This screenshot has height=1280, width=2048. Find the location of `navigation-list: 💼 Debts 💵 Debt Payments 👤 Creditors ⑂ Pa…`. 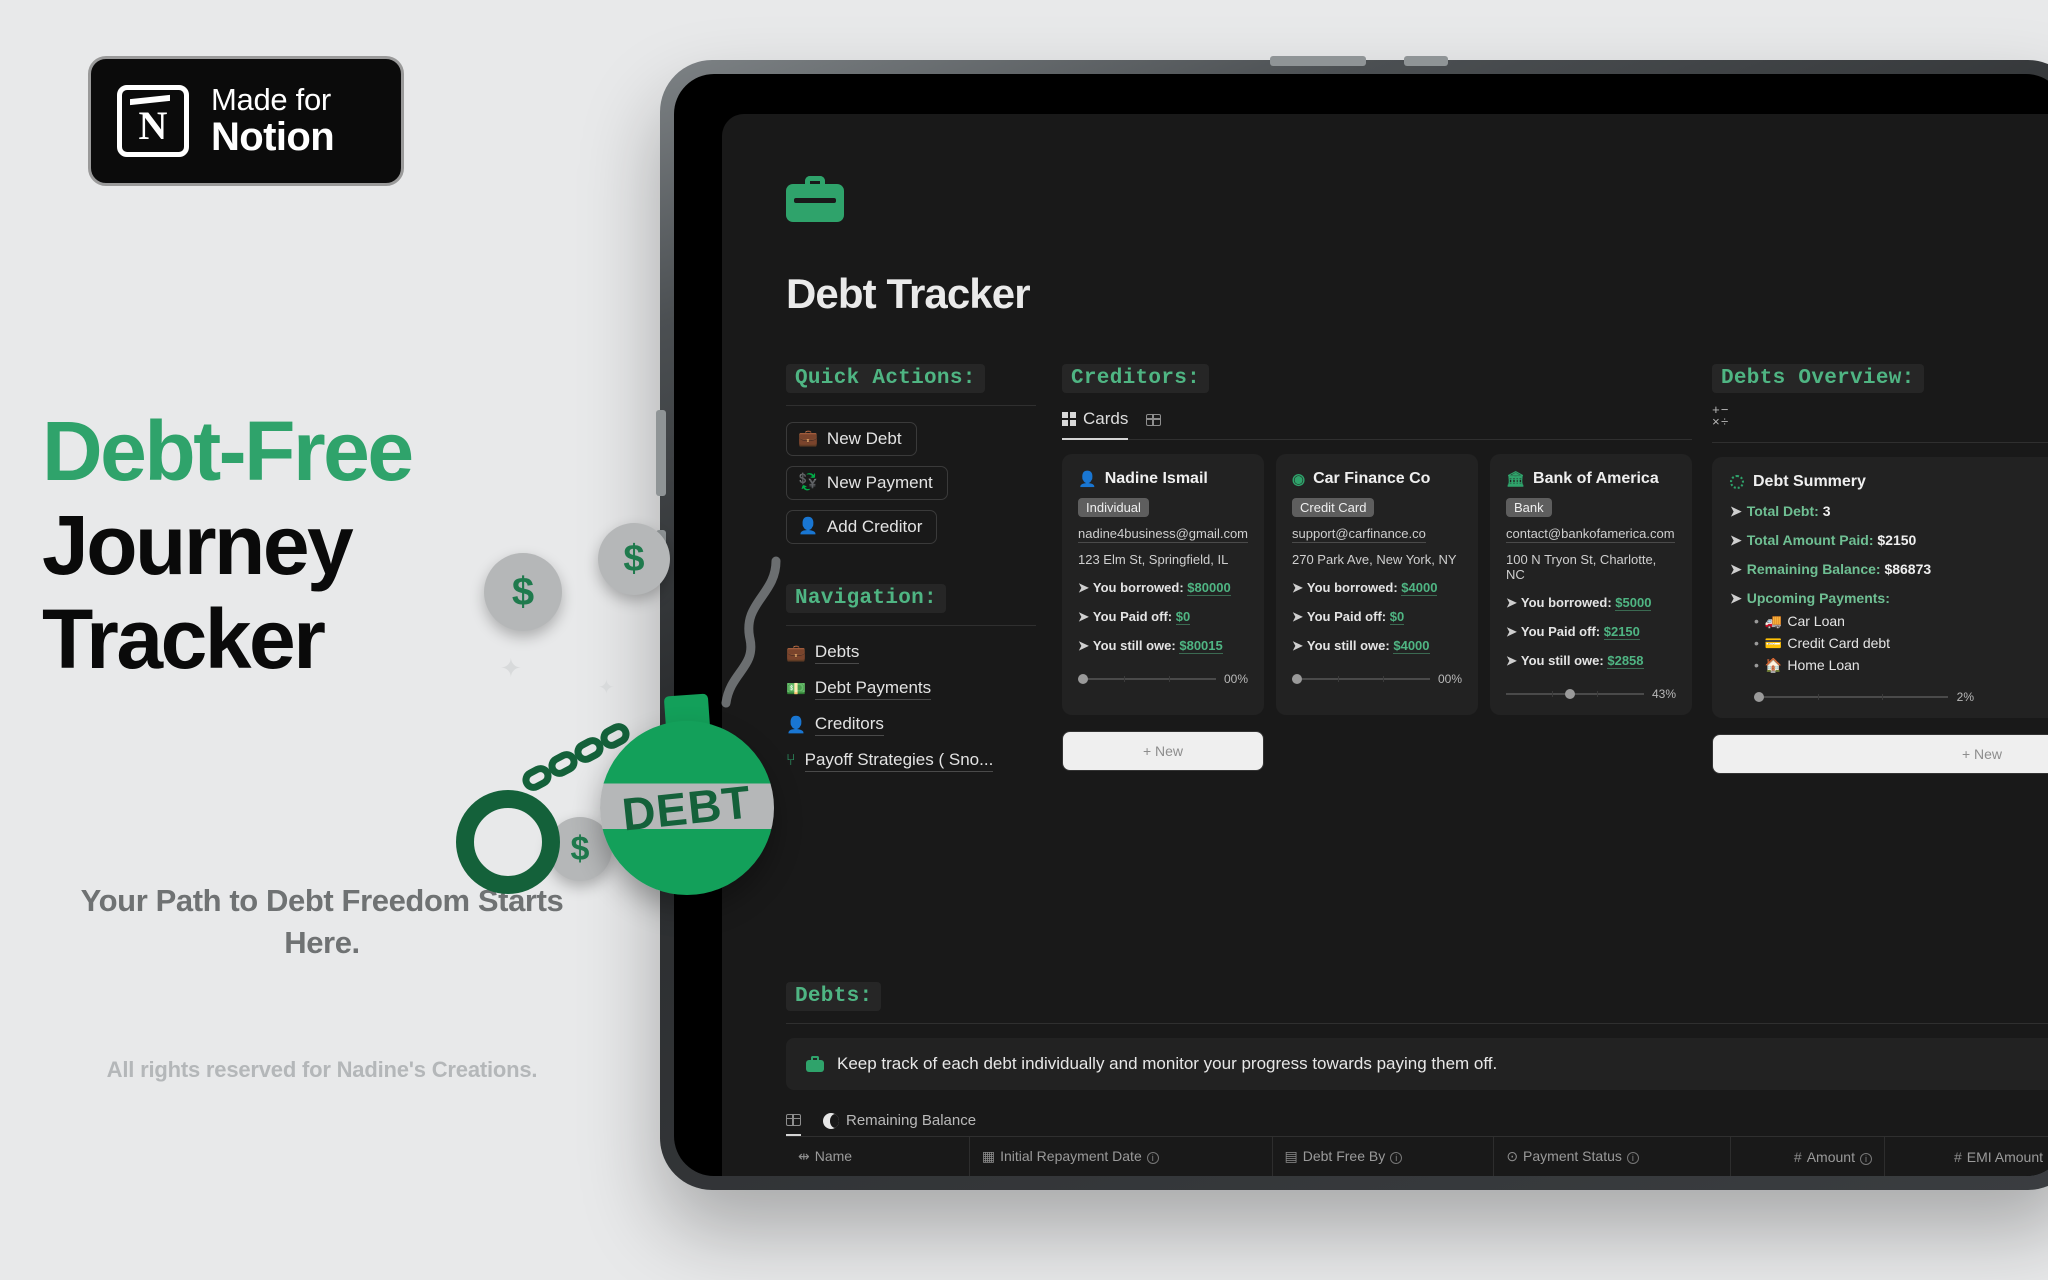

navigation-list: 💼 Debts 💵 Debt Payments 👤 Creditors ⑂ Pa… is located at coordinates (911, 707).